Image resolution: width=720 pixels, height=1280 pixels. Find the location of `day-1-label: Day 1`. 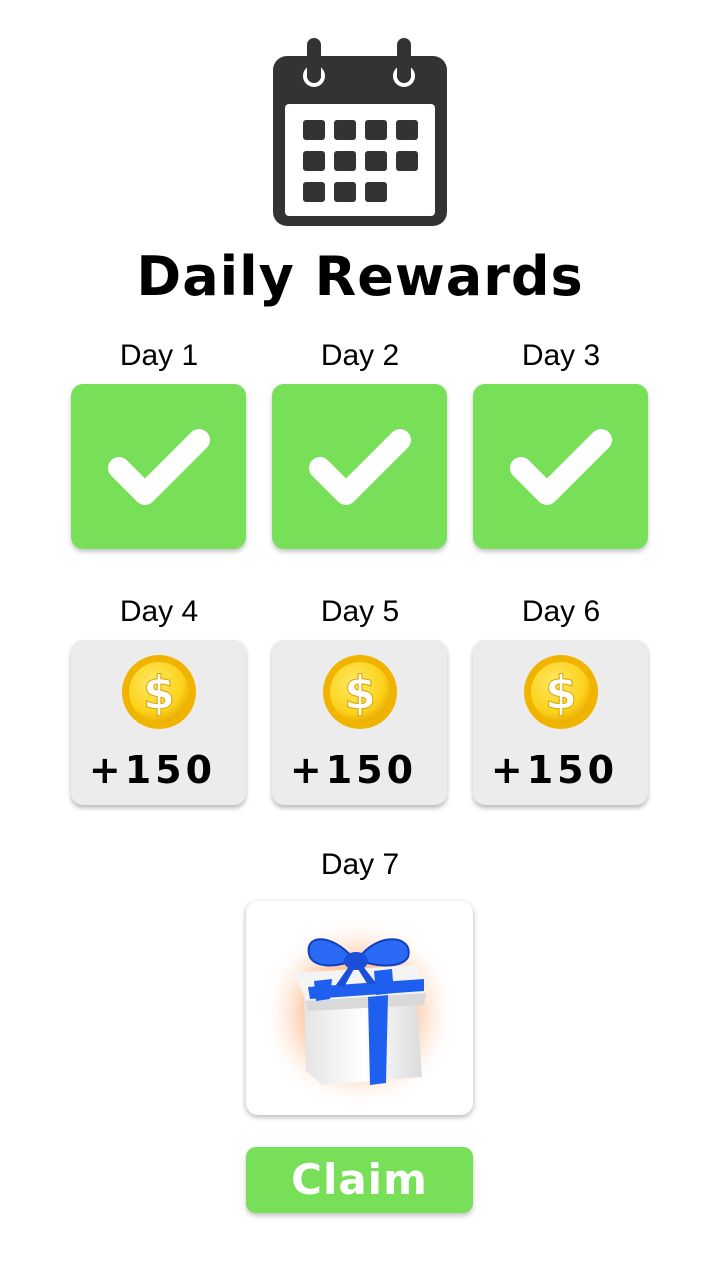

day-1-label: Day 1 is located at coordinates (159, 355).